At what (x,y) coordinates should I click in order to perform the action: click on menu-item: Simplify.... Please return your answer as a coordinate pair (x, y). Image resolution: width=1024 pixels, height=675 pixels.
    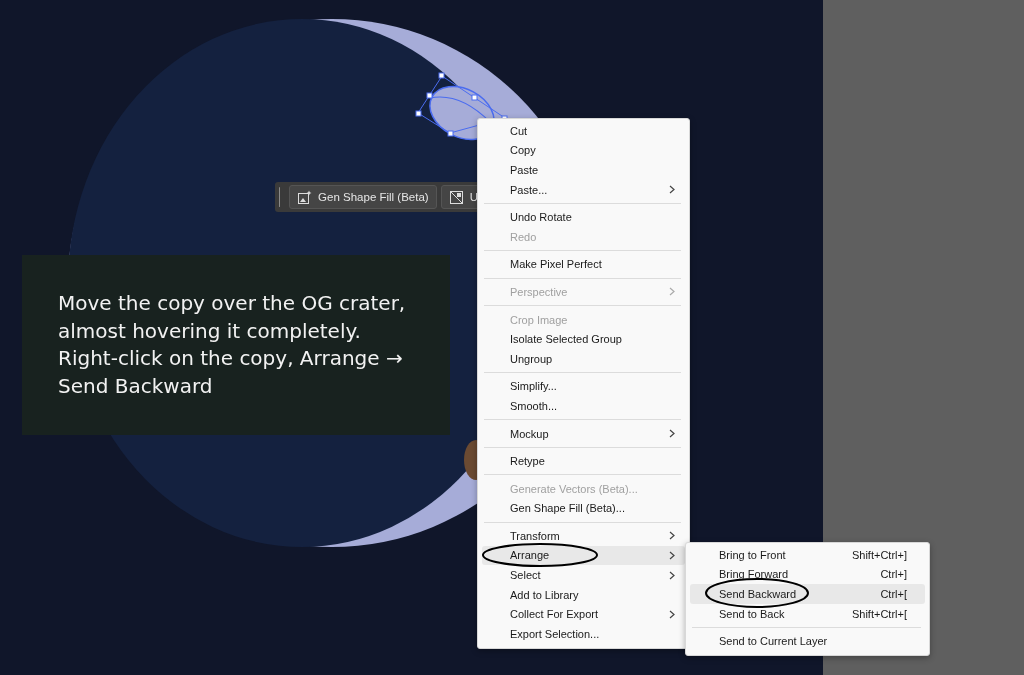
    Looking at the image, I should click on (583, 386).